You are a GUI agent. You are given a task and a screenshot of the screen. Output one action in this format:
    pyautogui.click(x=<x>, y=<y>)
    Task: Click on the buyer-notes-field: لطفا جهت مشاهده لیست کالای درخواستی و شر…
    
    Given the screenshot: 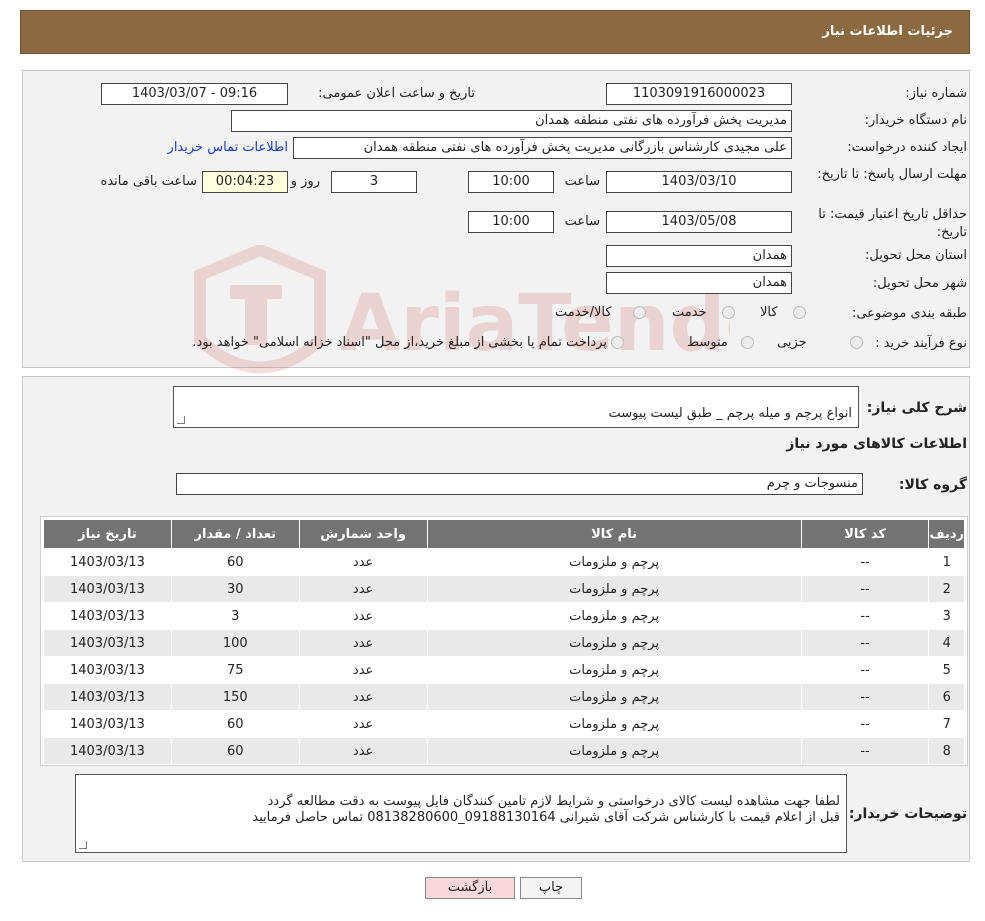 What is the action you would take?
    pyautogui.click(x=461, y=813)
    